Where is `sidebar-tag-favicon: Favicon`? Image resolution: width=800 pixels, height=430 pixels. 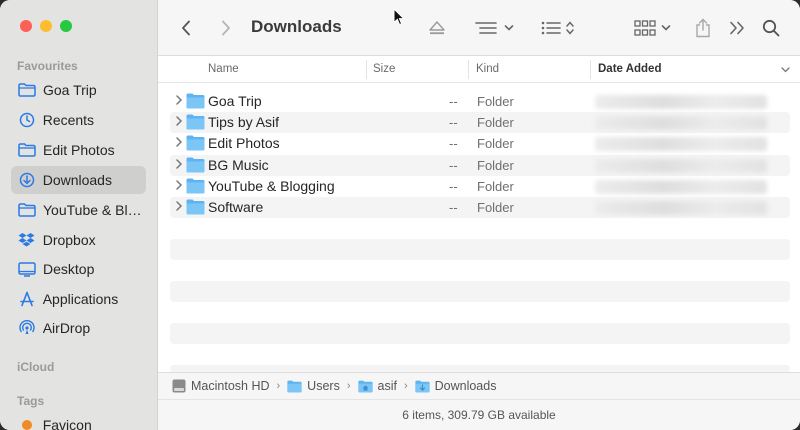 sidebar-tag-favicon: Favicon is located at coordinates (78, 420).